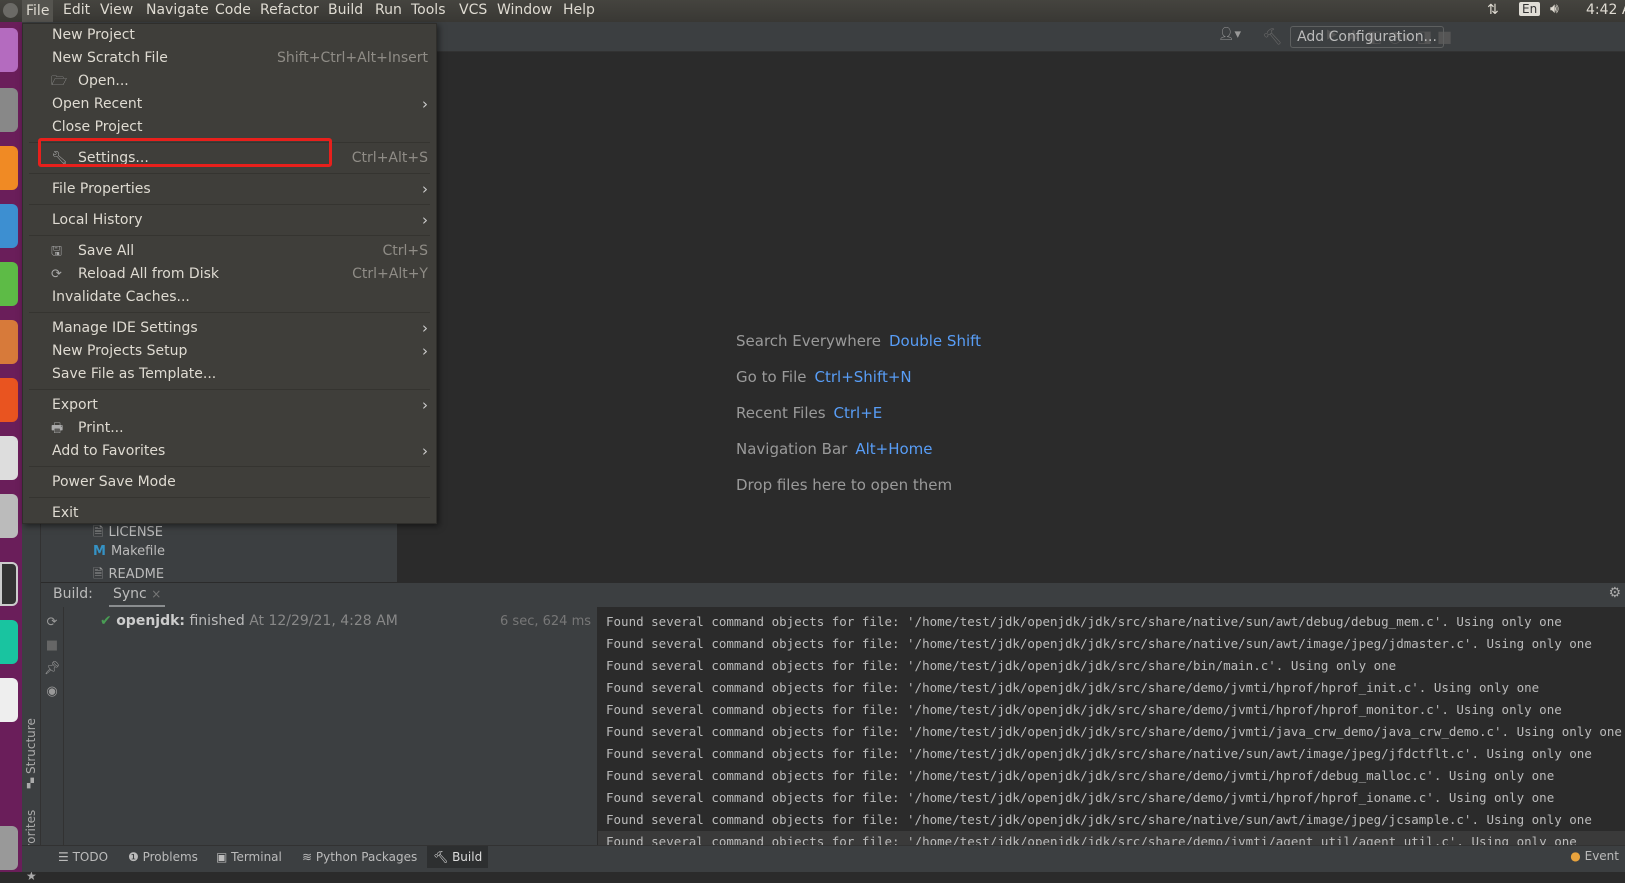  I want to click on tool-tab-label: Terminal, so click(256, 857).